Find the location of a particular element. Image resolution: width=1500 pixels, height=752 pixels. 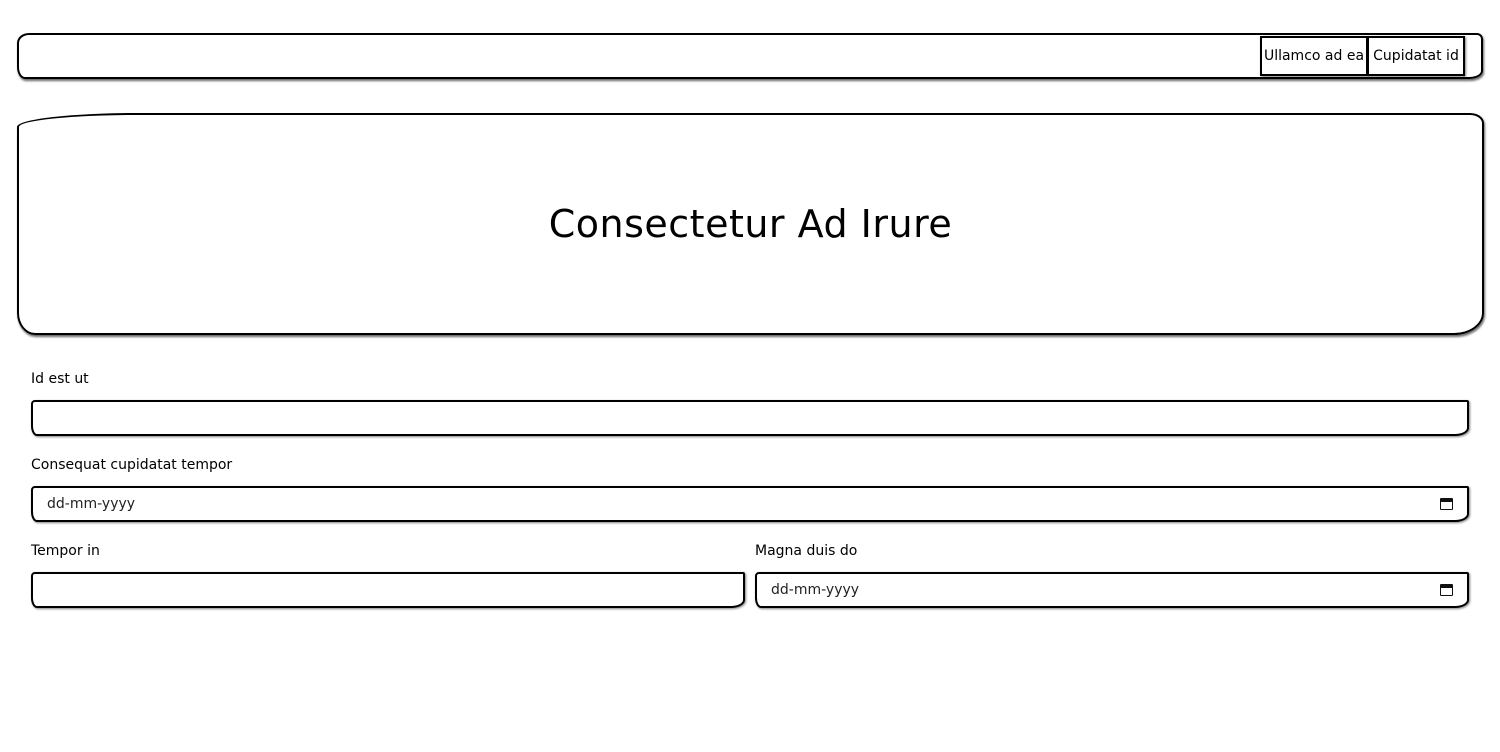

nav-menu: Ullamco ad ea Cupidatat id is located at coordinates (1362, 56).